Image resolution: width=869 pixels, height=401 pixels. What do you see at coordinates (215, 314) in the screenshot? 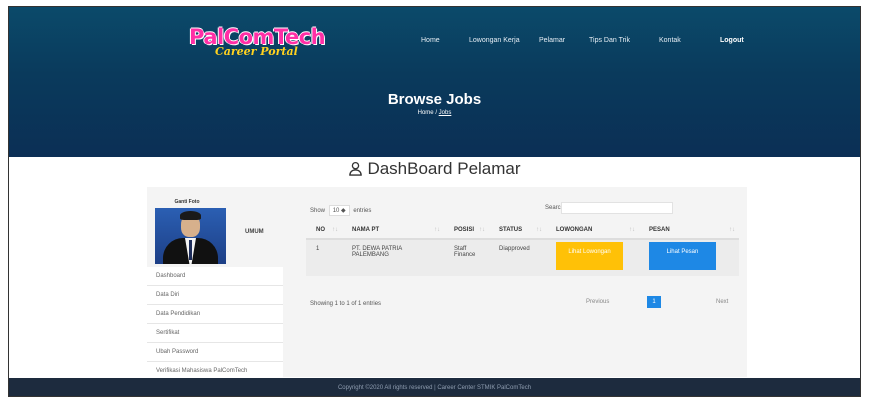
I see `sidebar-item-data-pendidikan: Data Pendidikan` at bounding box center [215, 314].